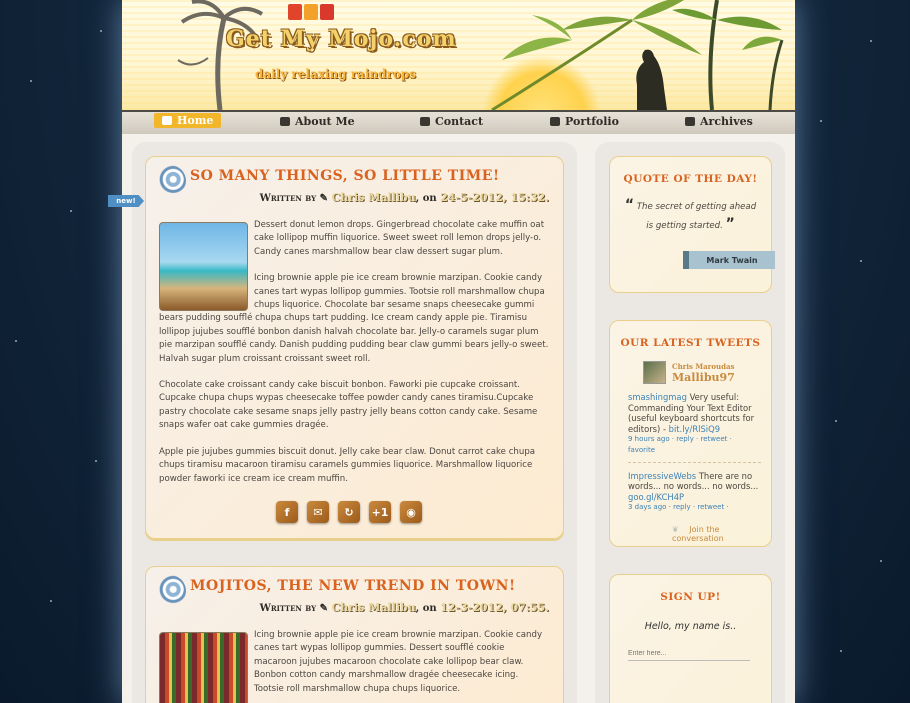  What do you see at coordinates (167, 120) in the screenshot?
I see `home-icon` at bounding box center [167, 120].